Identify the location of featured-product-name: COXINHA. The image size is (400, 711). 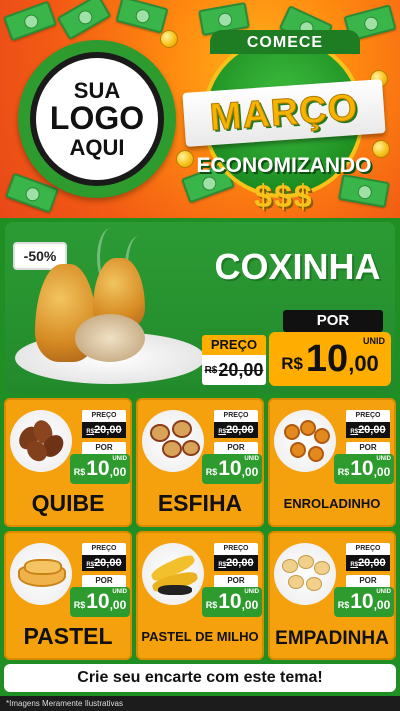
(297, 266).